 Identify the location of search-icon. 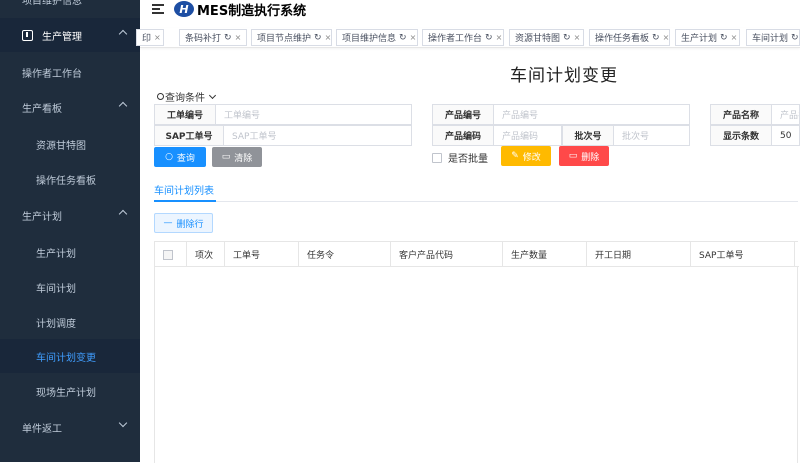
(160, 96).